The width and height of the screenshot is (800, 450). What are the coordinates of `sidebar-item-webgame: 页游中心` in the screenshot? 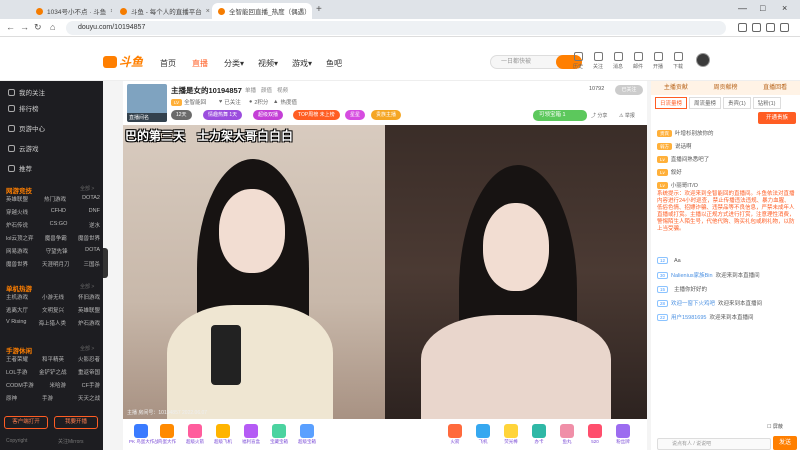 It's located at (26, 128).